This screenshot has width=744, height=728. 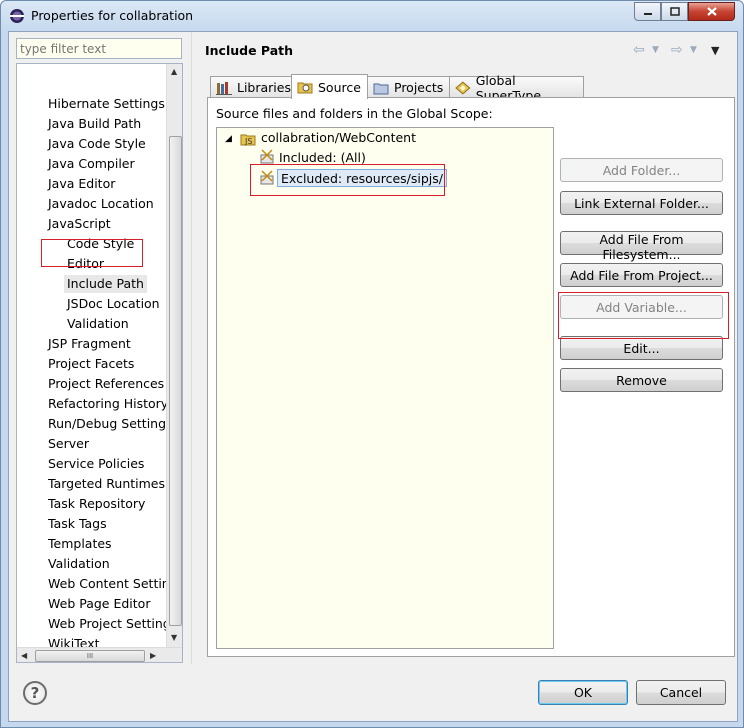 I want to click on nav-item: JavaScript, so click(x=79, y=224).